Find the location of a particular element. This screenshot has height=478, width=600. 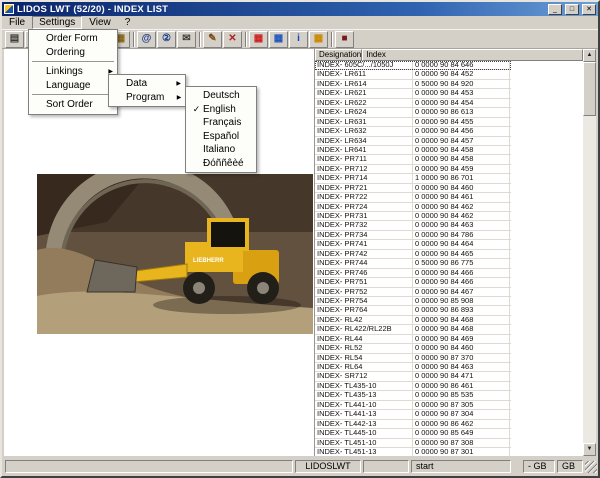

table-row: INDEX- TL451-13 0 0000 90 87 301 is located at coordinates (413, 451).